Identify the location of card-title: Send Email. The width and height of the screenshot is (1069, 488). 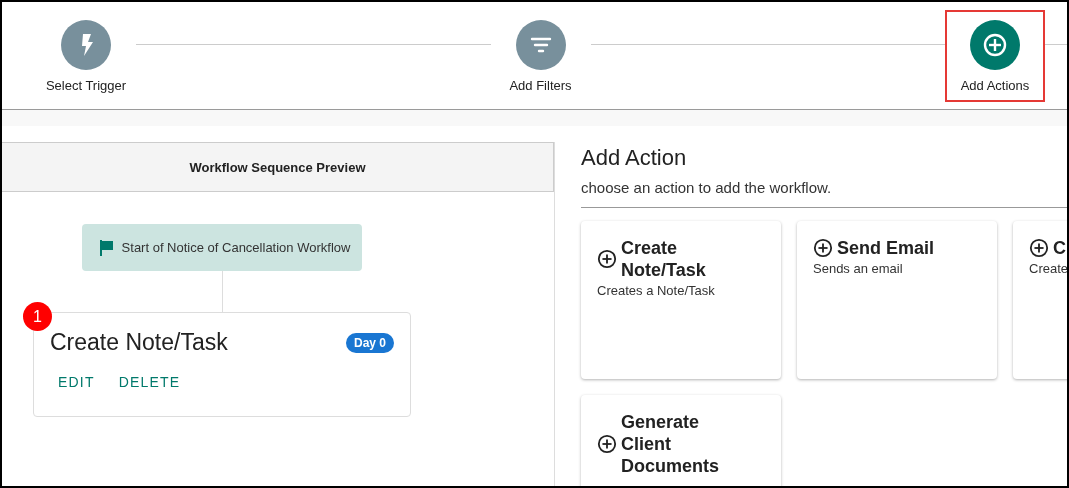
(886, 248).